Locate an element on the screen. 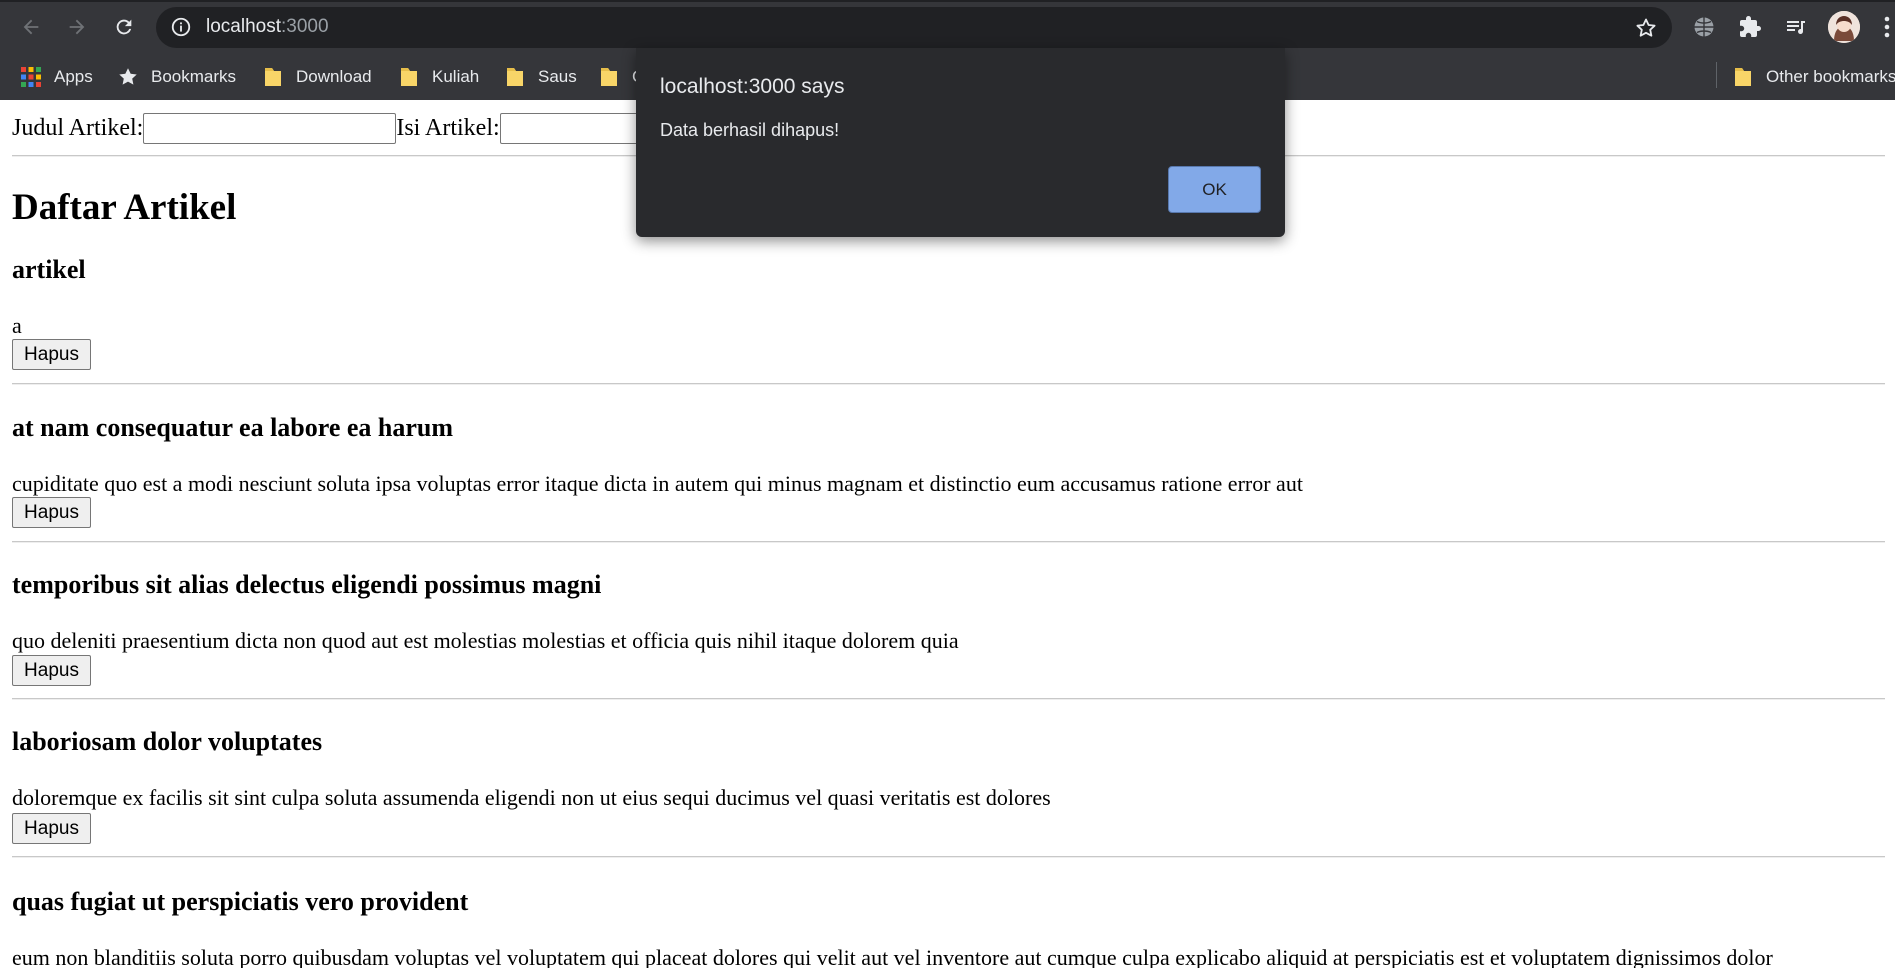 The image size is (1895, 968). reload-icon is located at coordinates (124, 27).